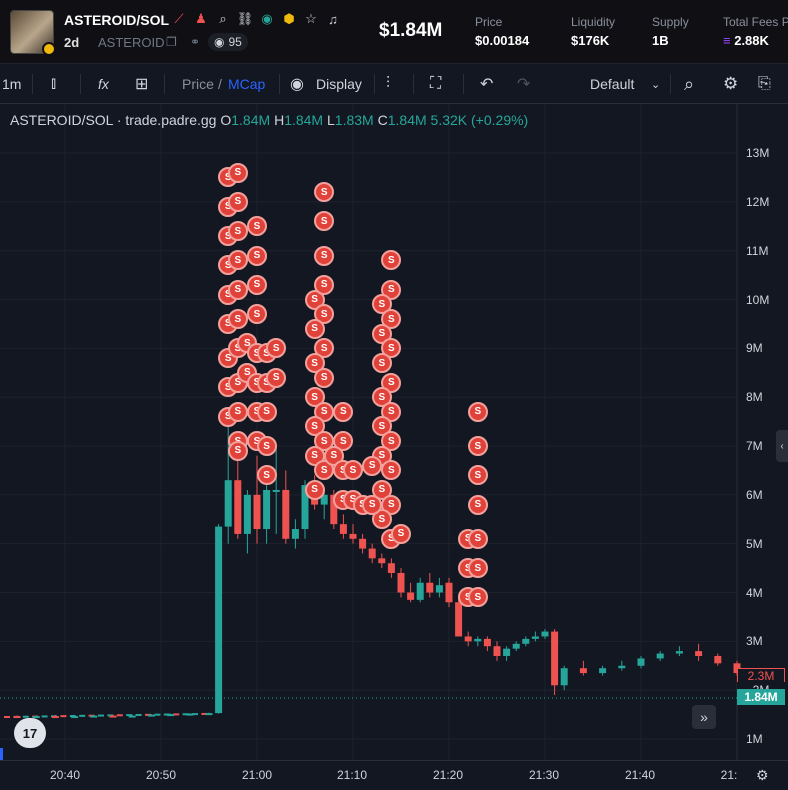 The height and width of the screenshot is (790, 788). What do you see at coordinates (764, 84) in the screenshot?
I see `camera-icon: ⎘` at bounding box center [764, 84].